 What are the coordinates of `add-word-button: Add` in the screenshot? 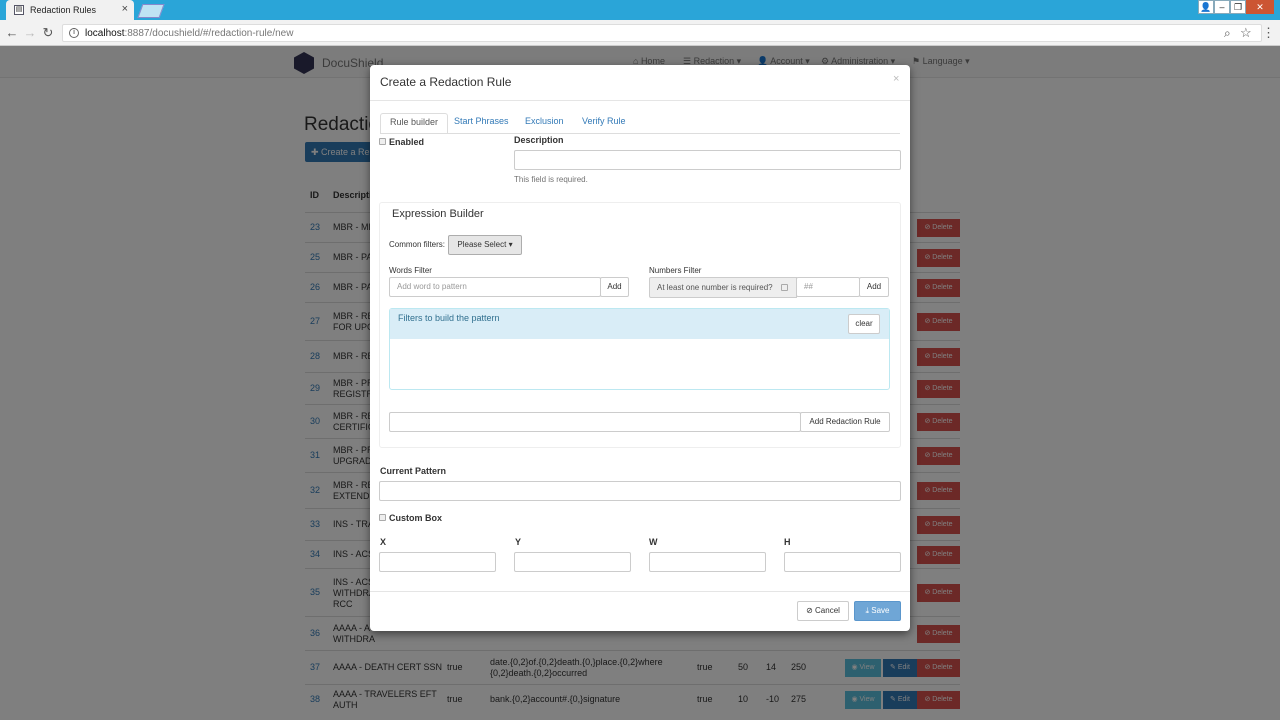 It's located at (614, 287).